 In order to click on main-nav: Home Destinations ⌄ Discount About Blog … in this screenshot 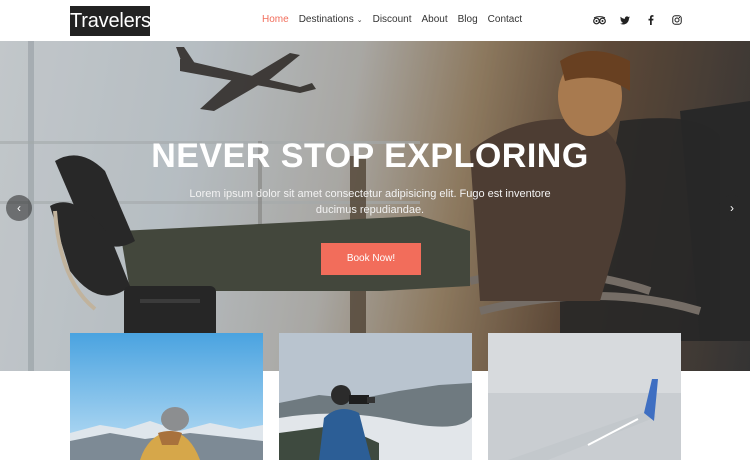, I will do `click(397, 19)`.